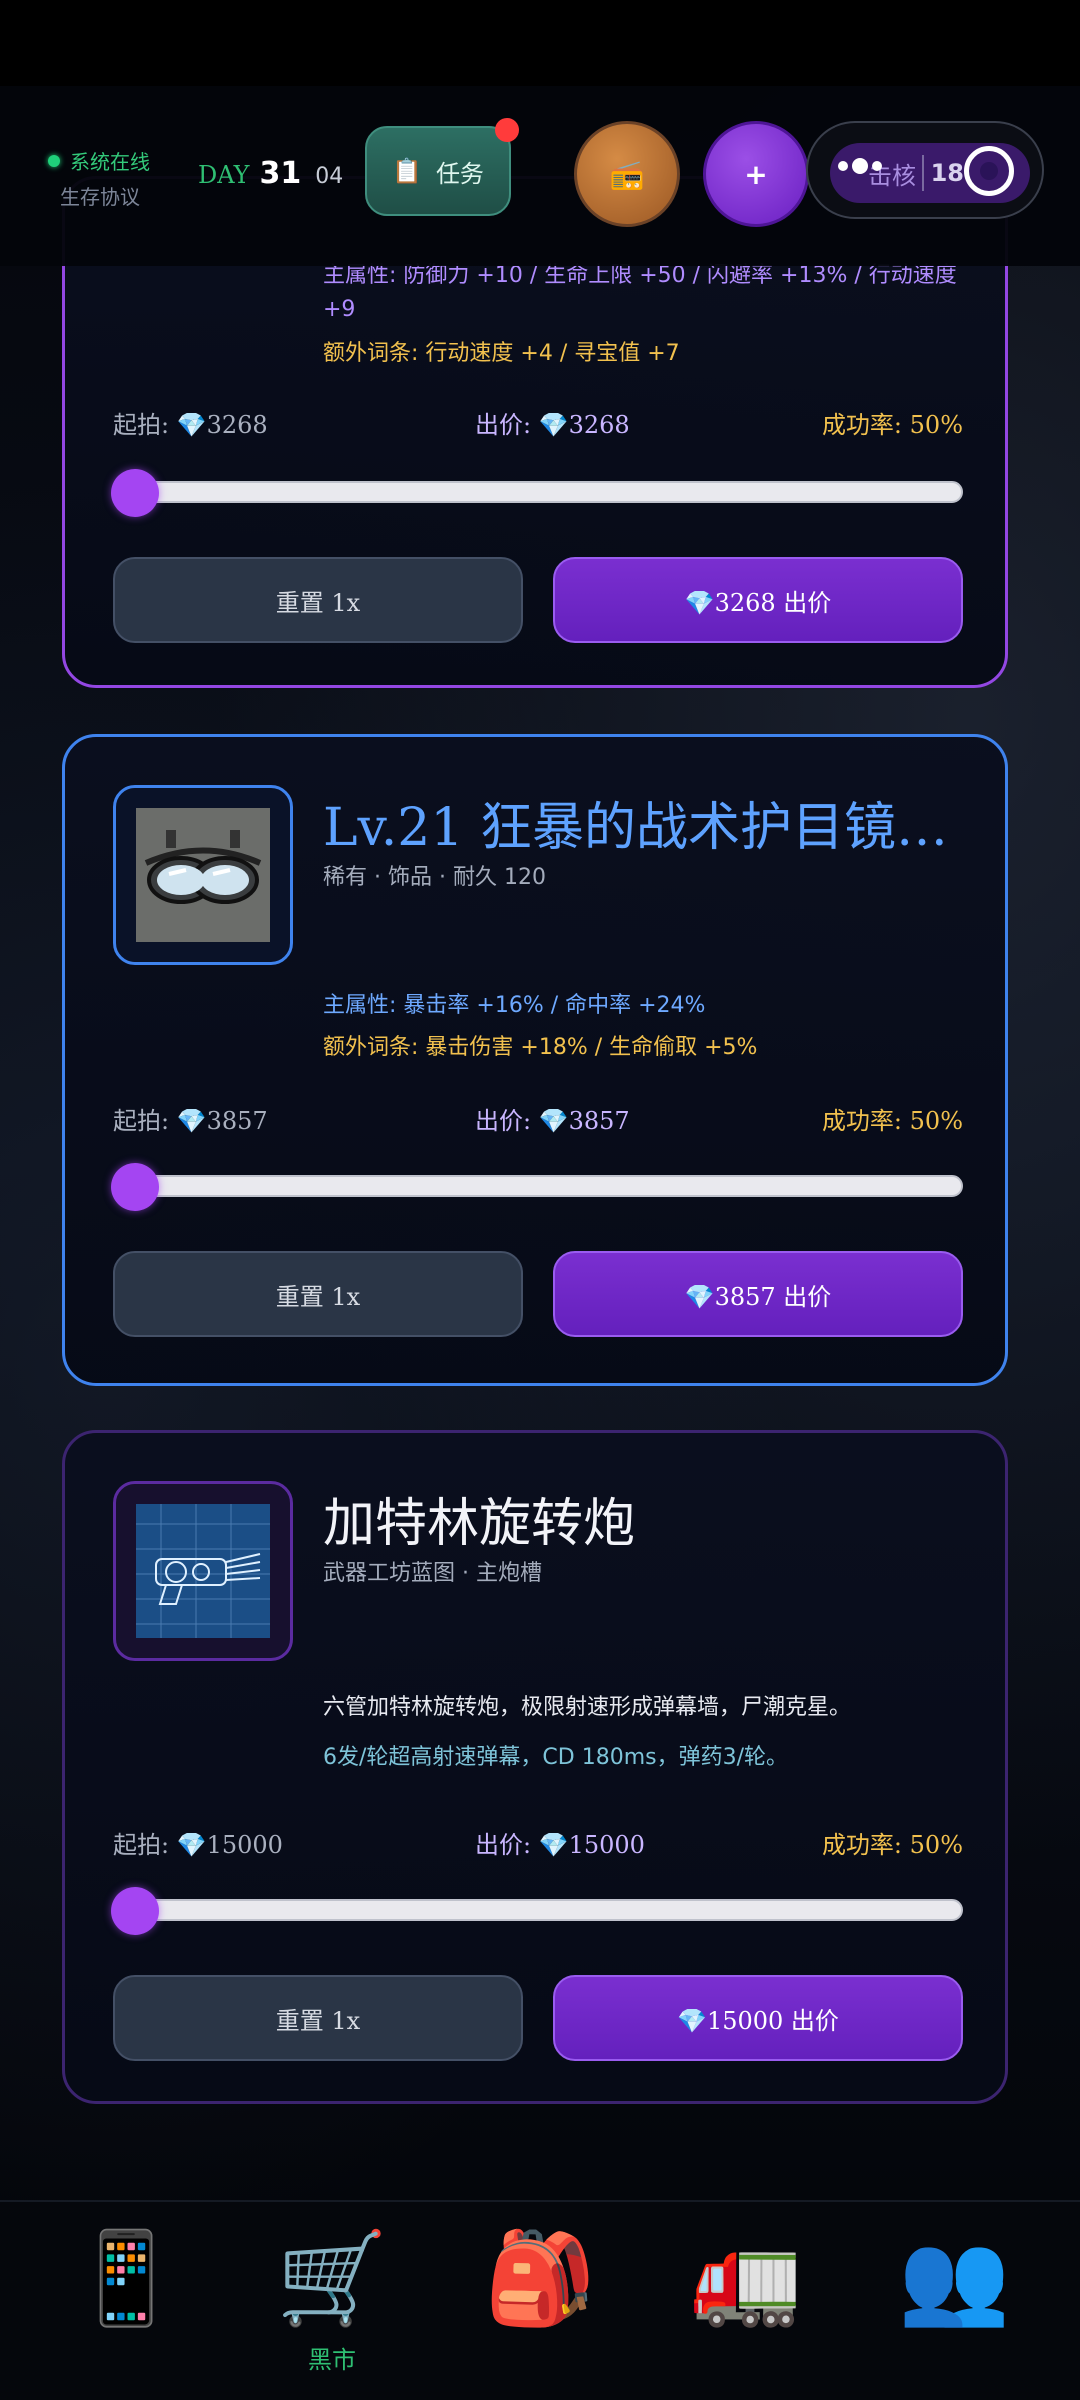  Describe the element at coordinates (280, 173) in the screenshot. I see `day-number: 31` at that location.